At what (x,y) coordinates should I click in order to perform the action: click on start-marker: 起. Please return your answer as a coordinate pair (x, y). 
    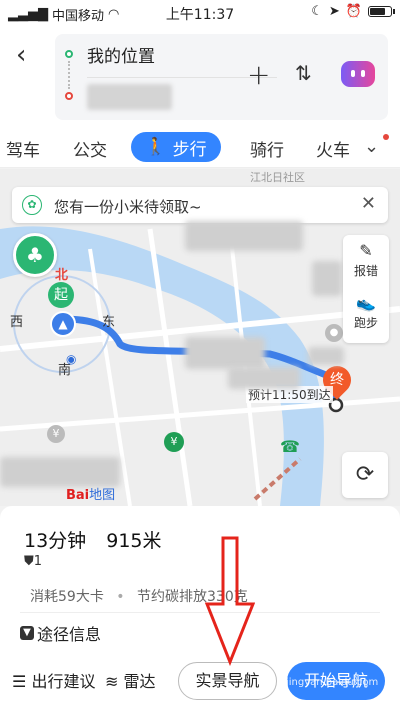
    Looking at the image, I should click on (61, 295).